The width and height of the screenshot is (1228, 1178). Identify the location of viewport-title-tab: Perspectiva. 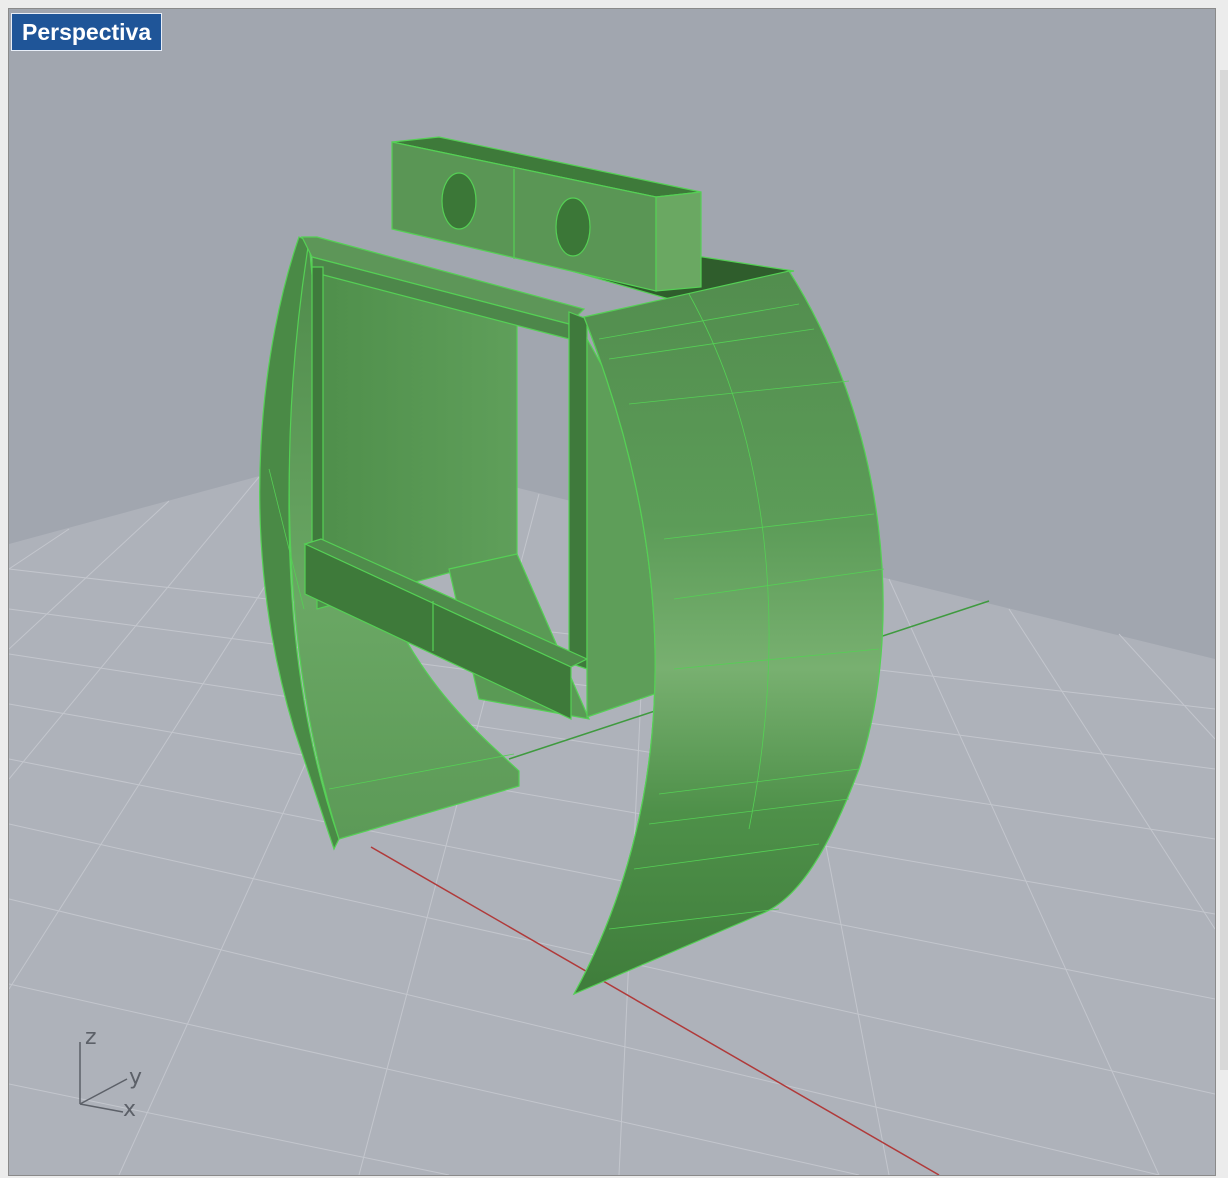
(87, 32).